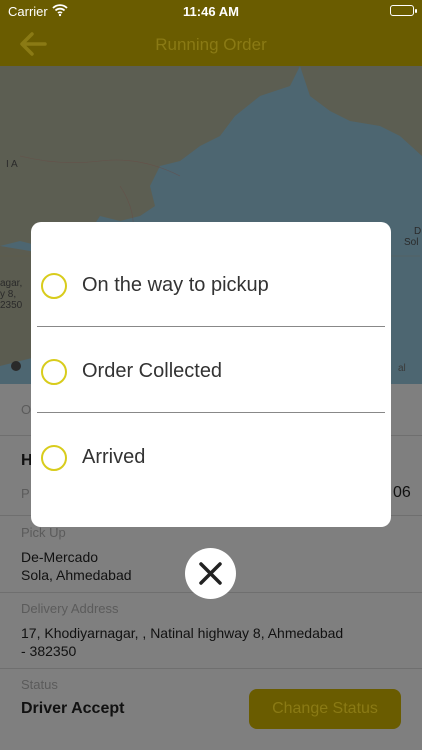 The width and height of the screenshot is (422, 750). Describe the element at coordinates (11, 305) in the screenshot. I see `map-label-address-3: 2350` at that location.